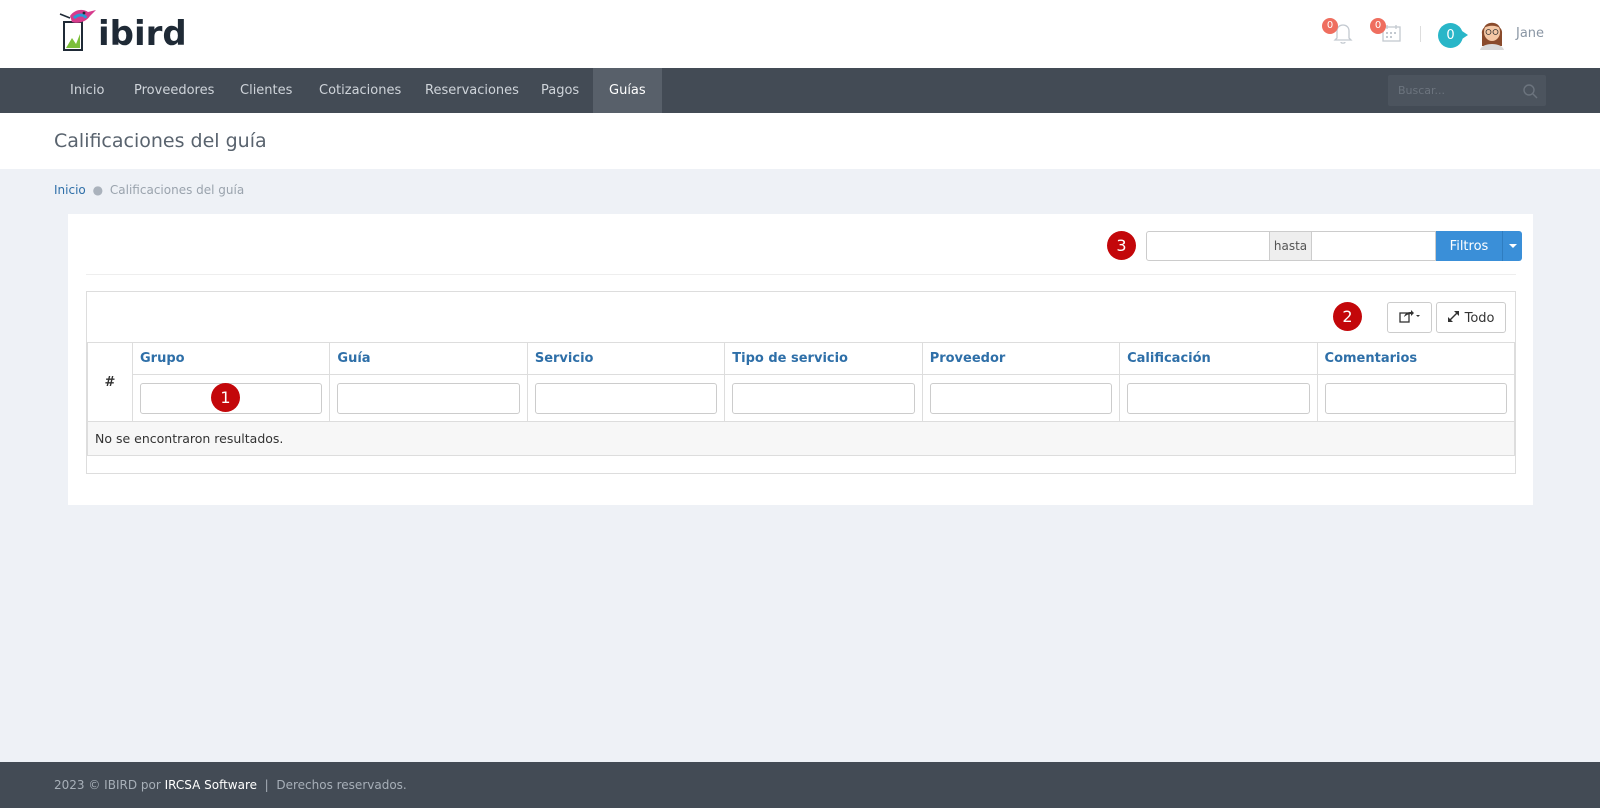  I want to click on ibird-logo: ibird, so click(121, 29).